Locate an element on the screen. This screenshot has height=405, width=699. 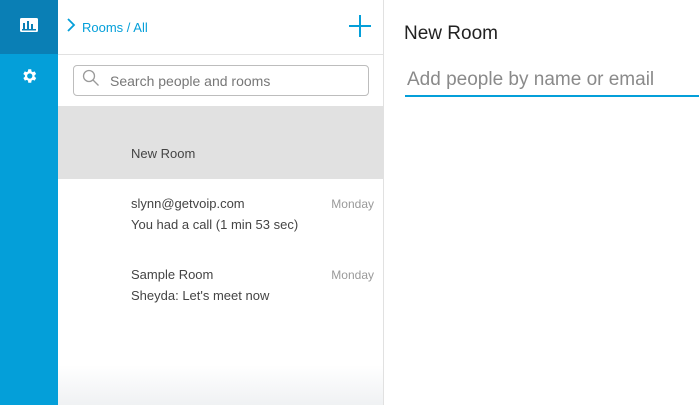
search-icon is located at coordinates (91, 80).